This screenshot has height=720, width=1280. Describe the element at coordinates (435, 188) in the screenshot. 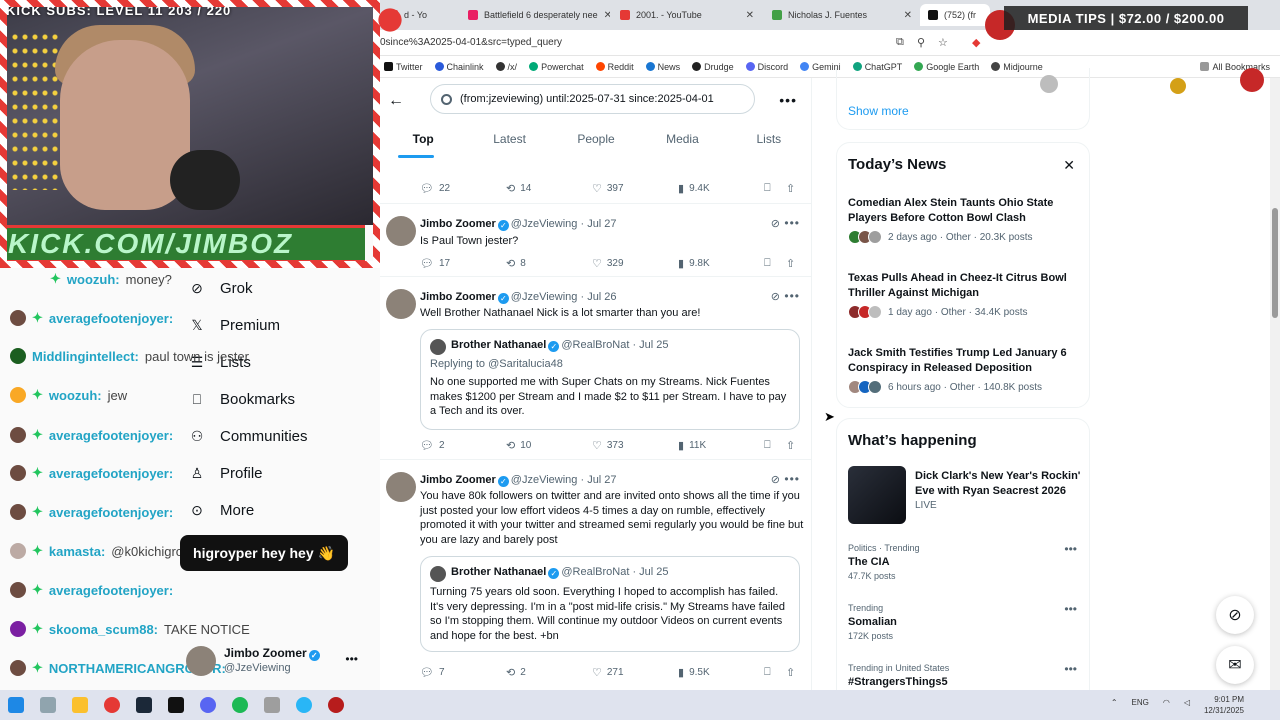

I see `reply-button: 💬︎ 22` at that location.